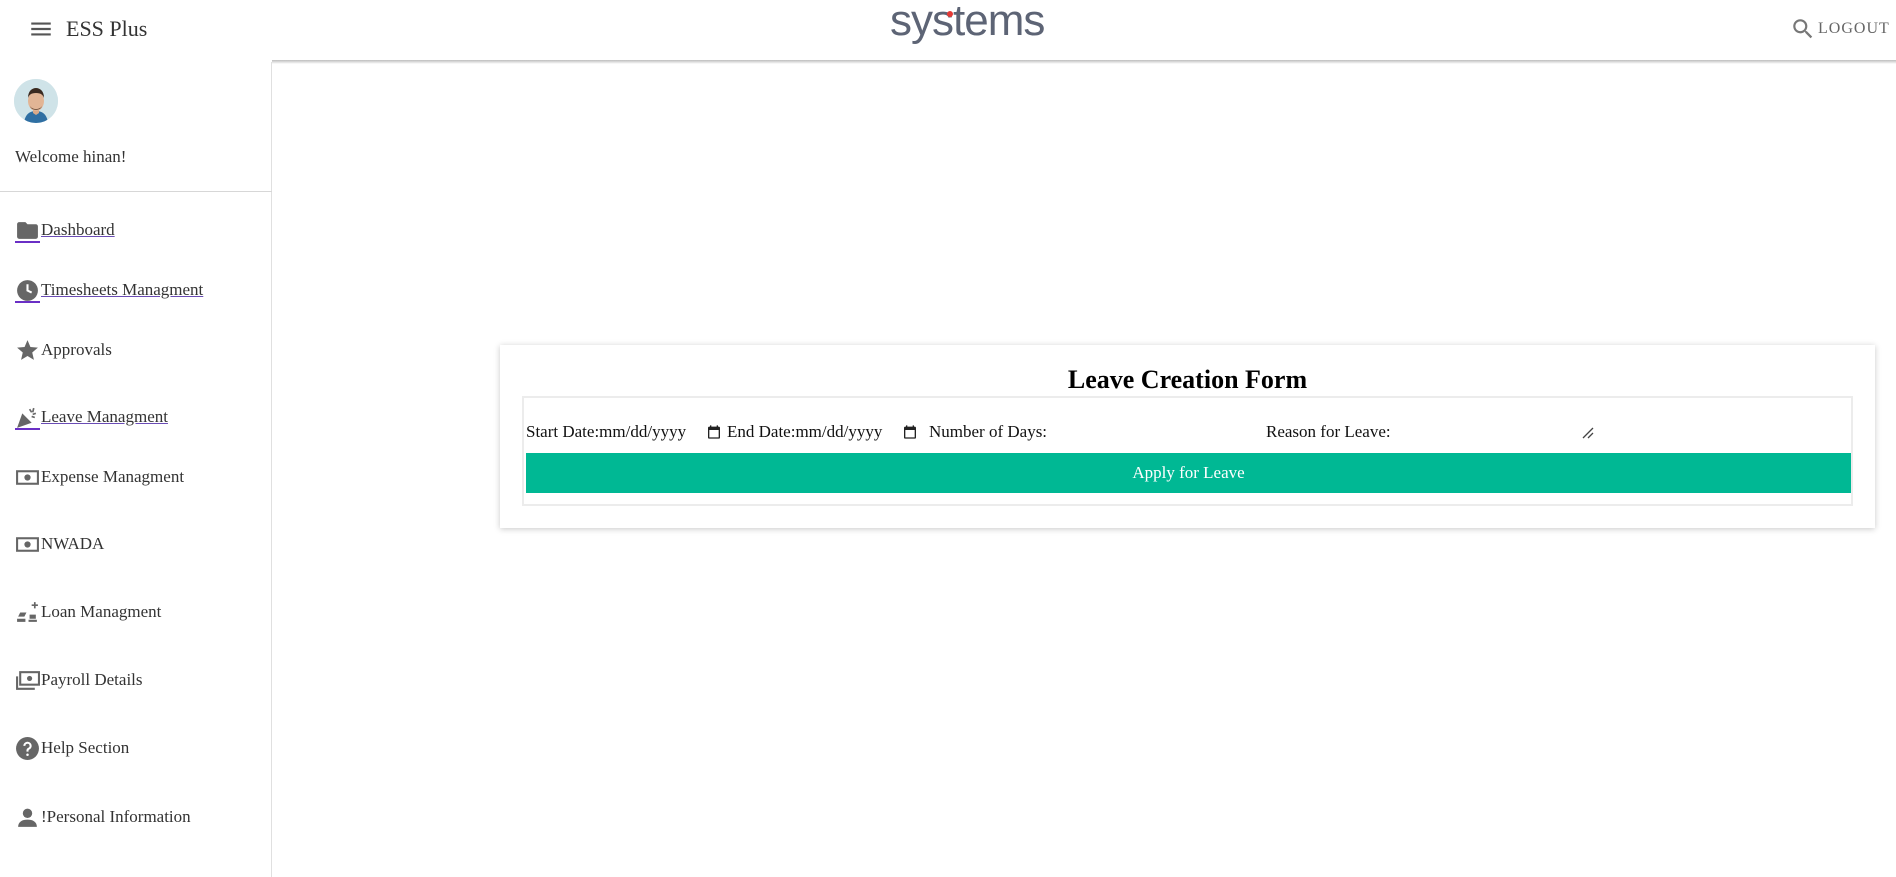 This screenshot has width=1896, height=877. I want to click on folder-icon, so click(27, 230).